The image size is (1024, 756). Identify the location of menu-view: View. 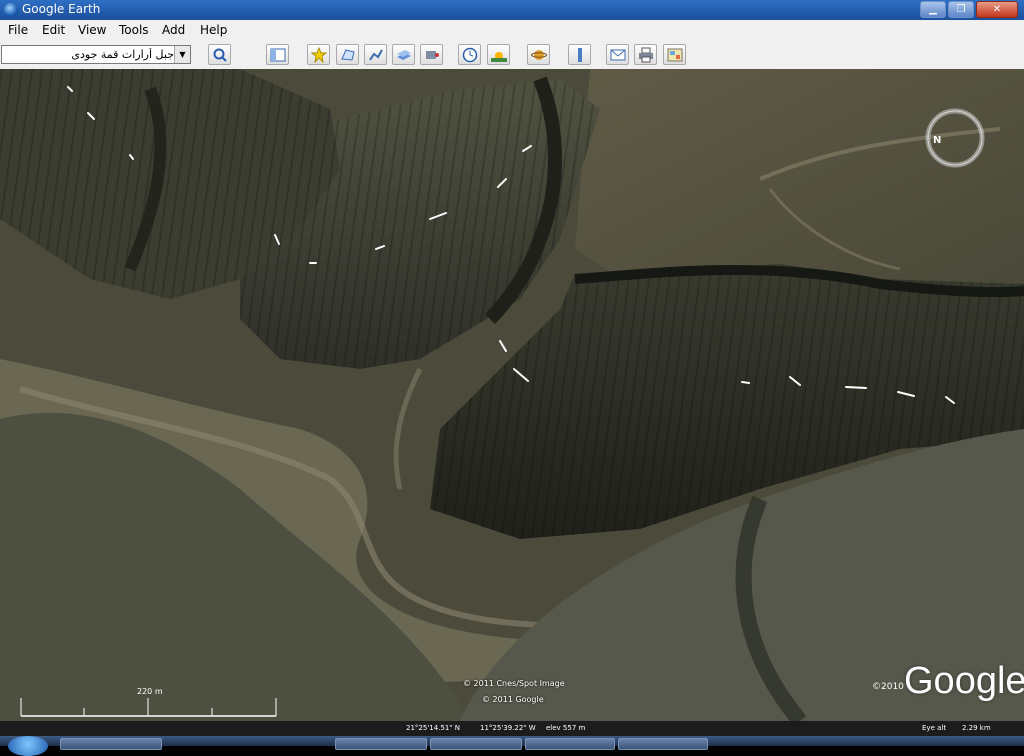
(92, 30).